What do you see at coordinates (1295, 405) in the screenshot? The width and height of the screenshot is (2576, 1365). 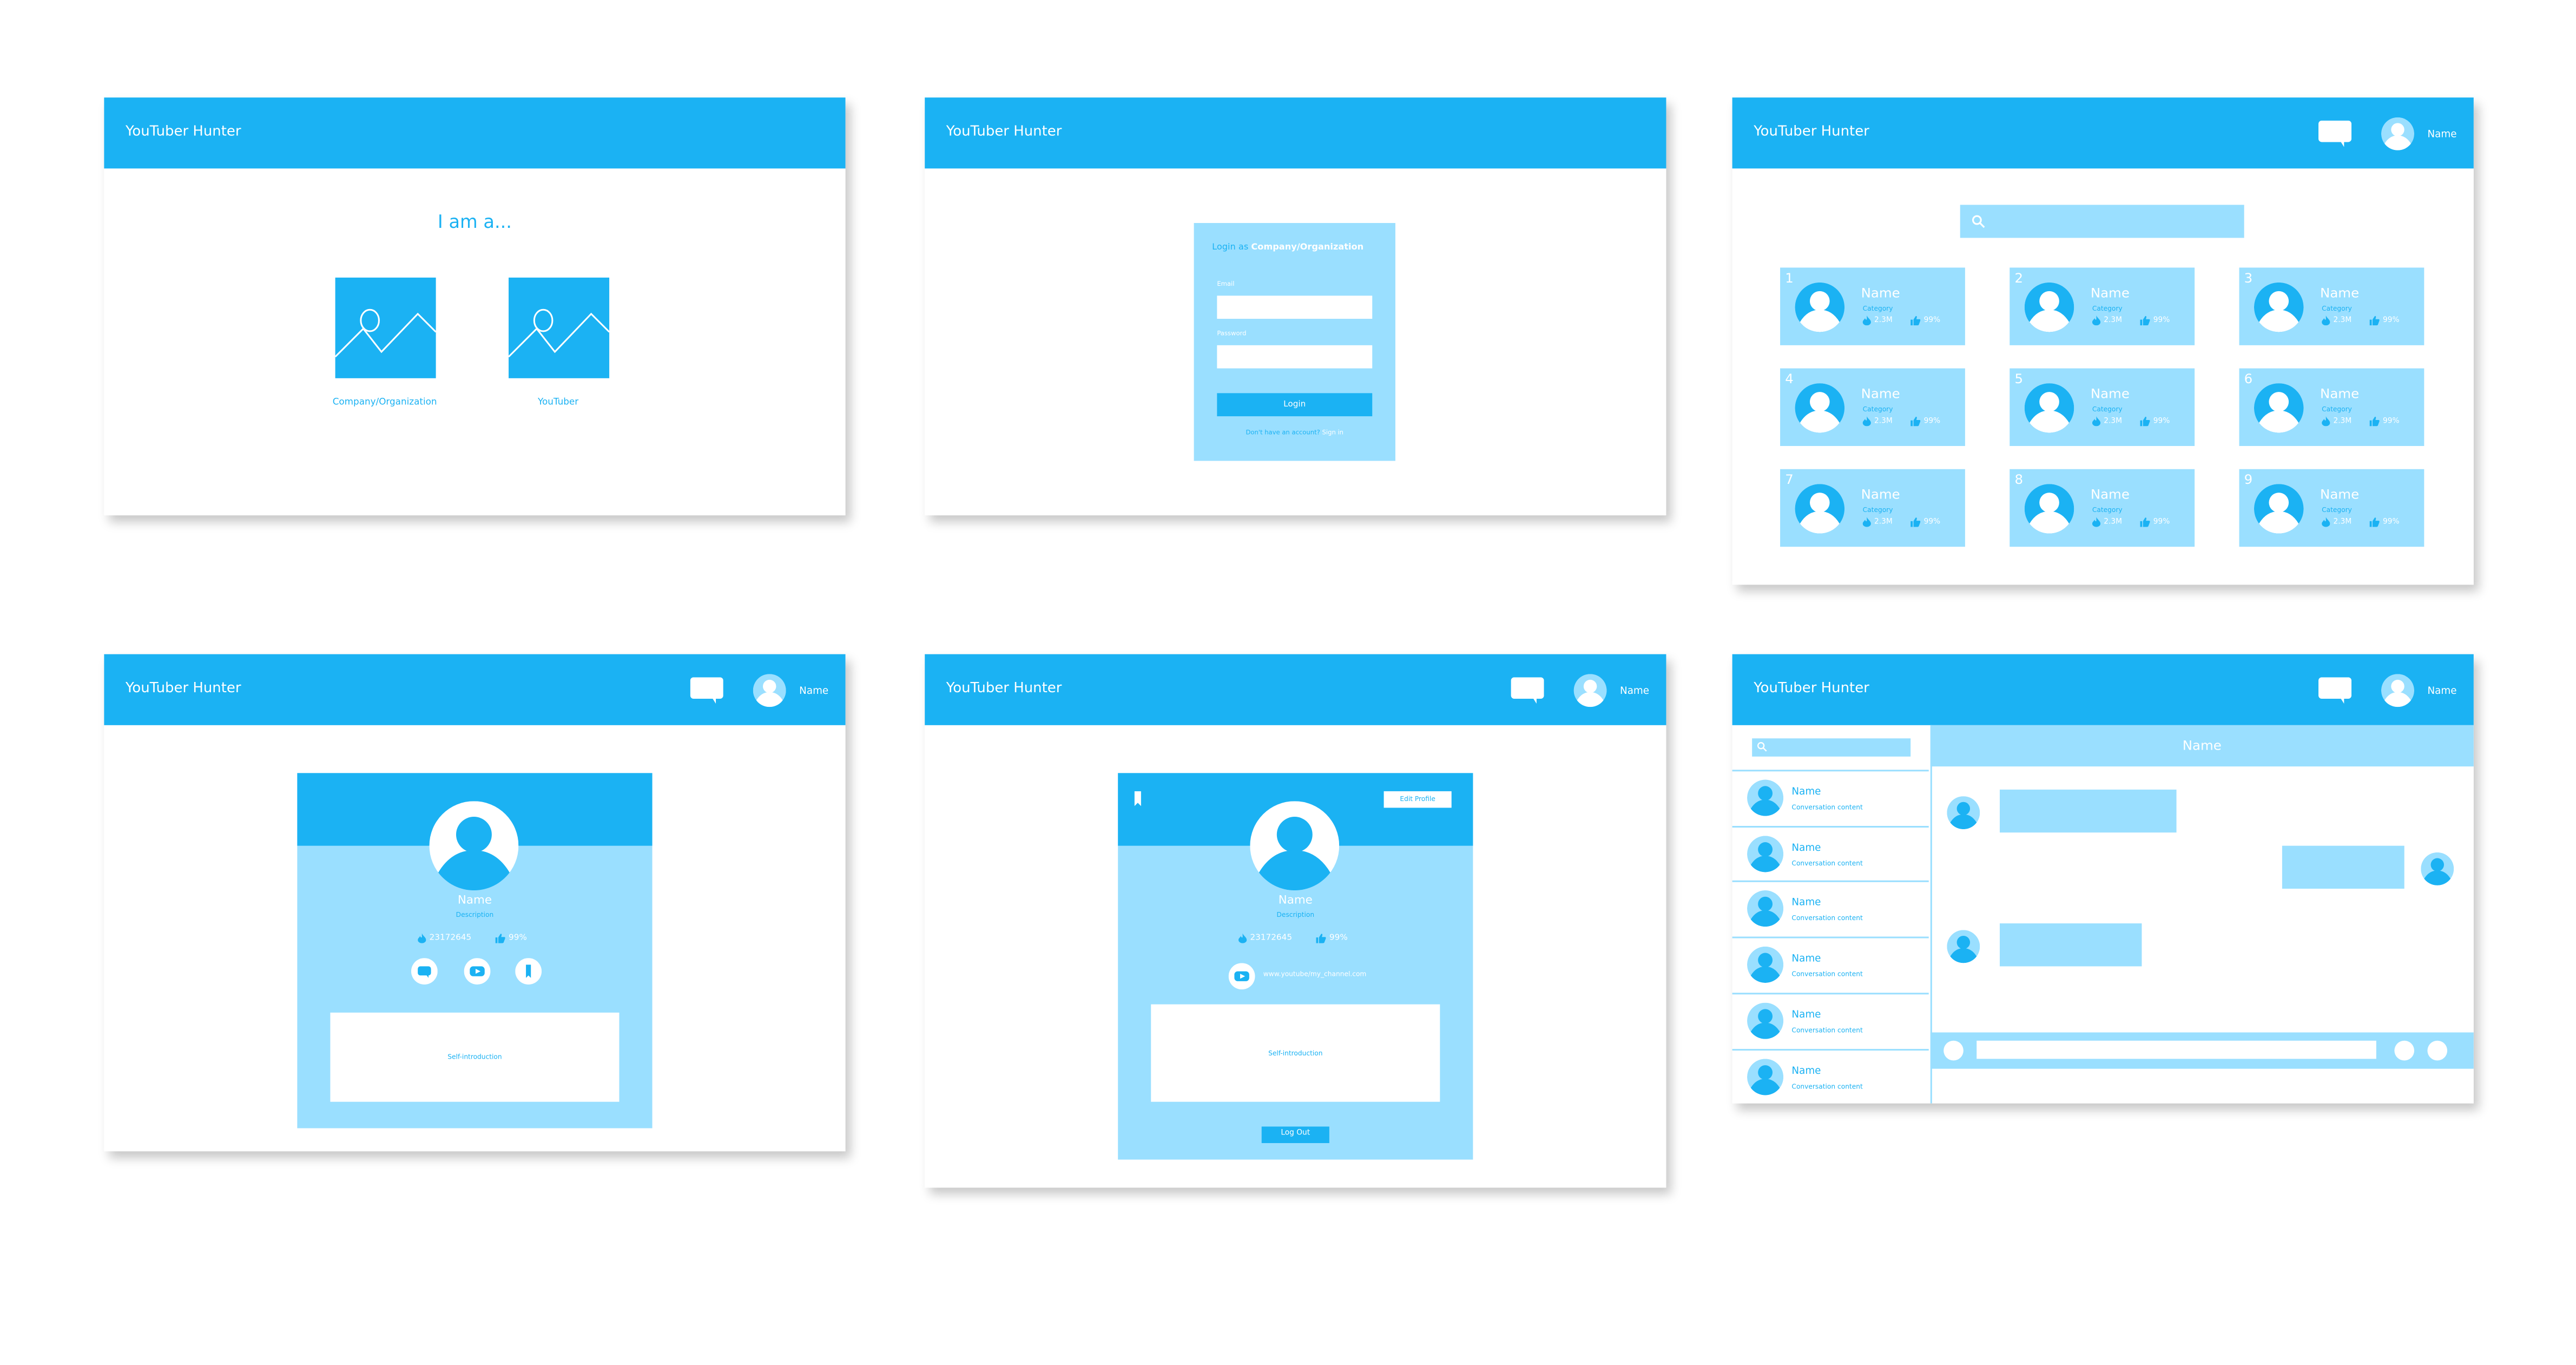 I see `login-button: Login` at bounding box center [1295, 405].